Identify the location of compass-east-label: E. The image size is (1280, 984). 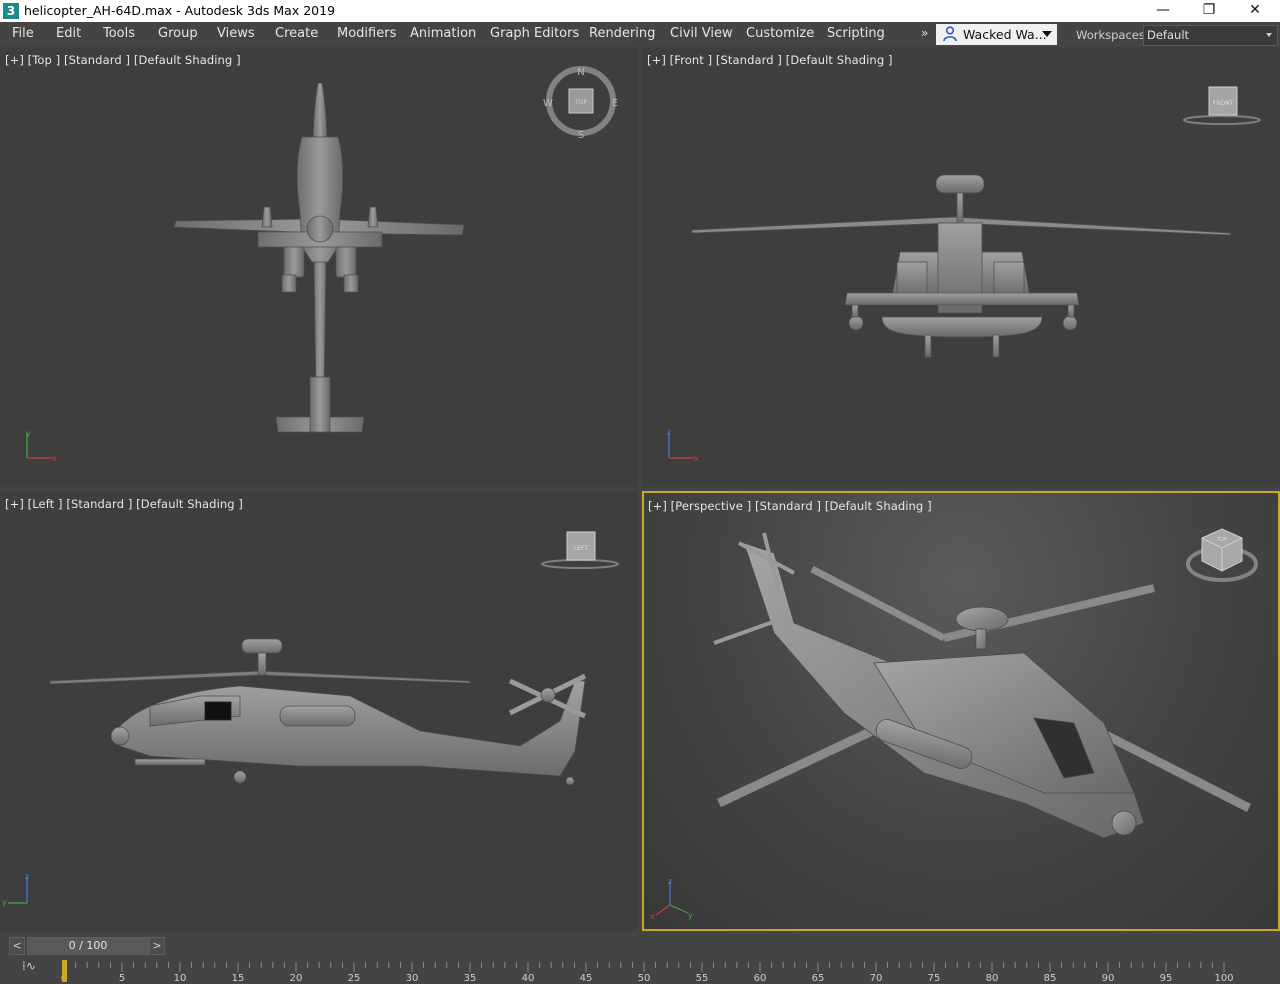
(615, 103).